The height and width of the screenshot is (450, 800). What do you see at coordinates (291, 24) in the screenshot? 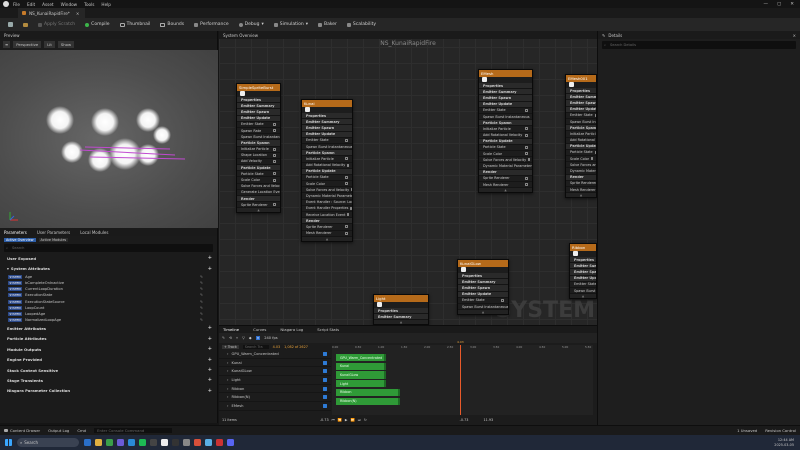
I see `simulation-button: Simulation ▾` at bounding box center [291, 24].